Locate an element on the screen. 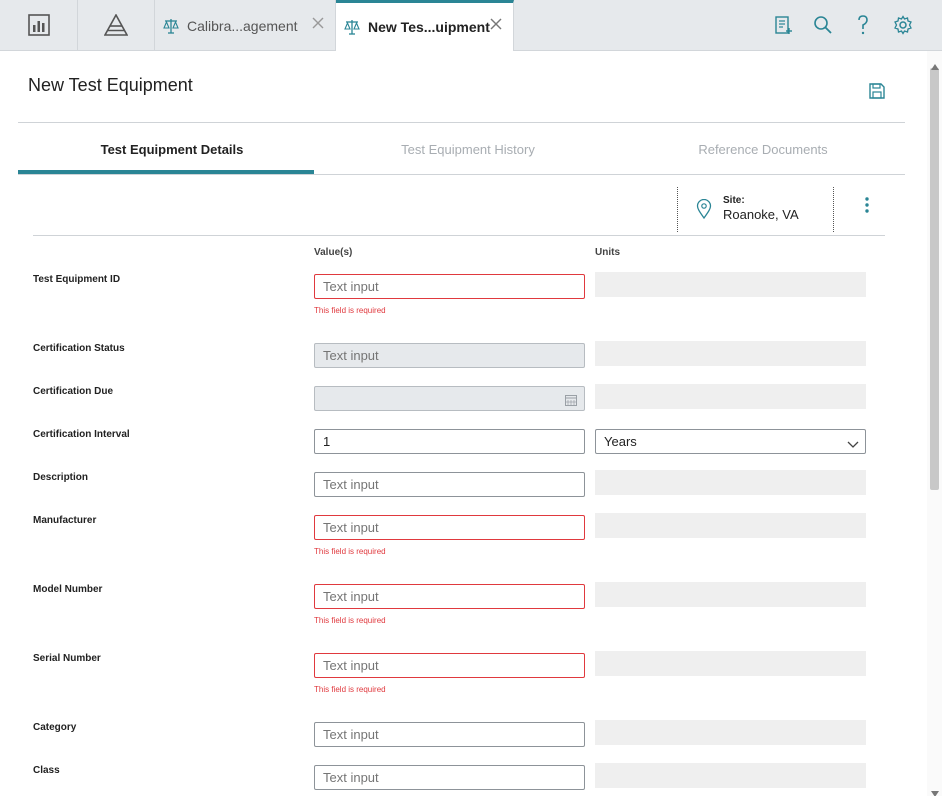  settings-icon is located at coordinates (903, 25).